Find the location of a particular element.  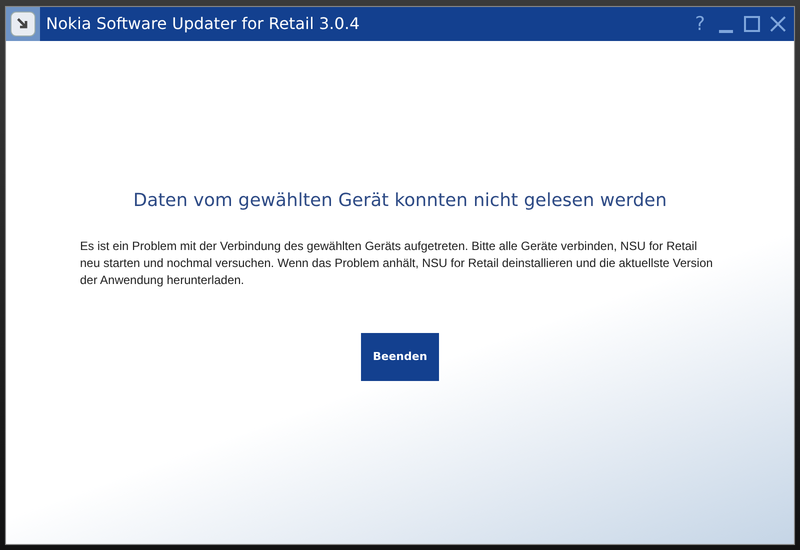

error-message: Es ist ein Problem mit der Verbindung des gewählten Geräts aufgetreten. Bitte alle Geräte verbinden, NSU for Retail neu starten und nochmal versuchen. Wenn das Problem anhält, NSU for Retail deinstallieren und die aktuellste Version der Anwendung herunterladen. is located at coordinates (397, 263).